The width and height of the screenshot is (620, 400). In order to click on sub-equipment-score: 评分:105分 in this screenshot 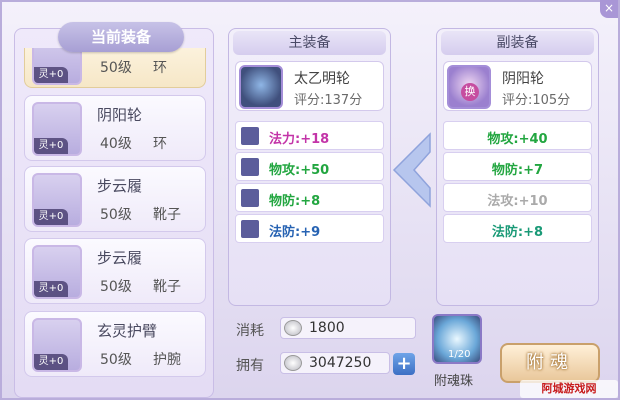, I will do `click(536, 100)`.